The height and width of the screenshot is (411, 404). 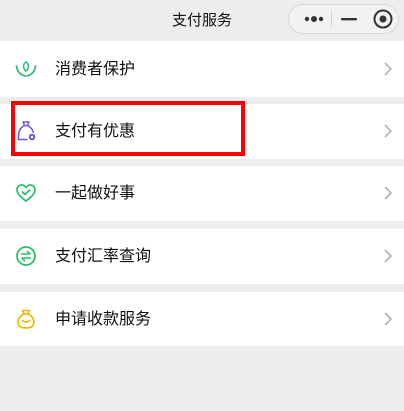 I want to click on exchange-icon, so click(x=26, y=256).